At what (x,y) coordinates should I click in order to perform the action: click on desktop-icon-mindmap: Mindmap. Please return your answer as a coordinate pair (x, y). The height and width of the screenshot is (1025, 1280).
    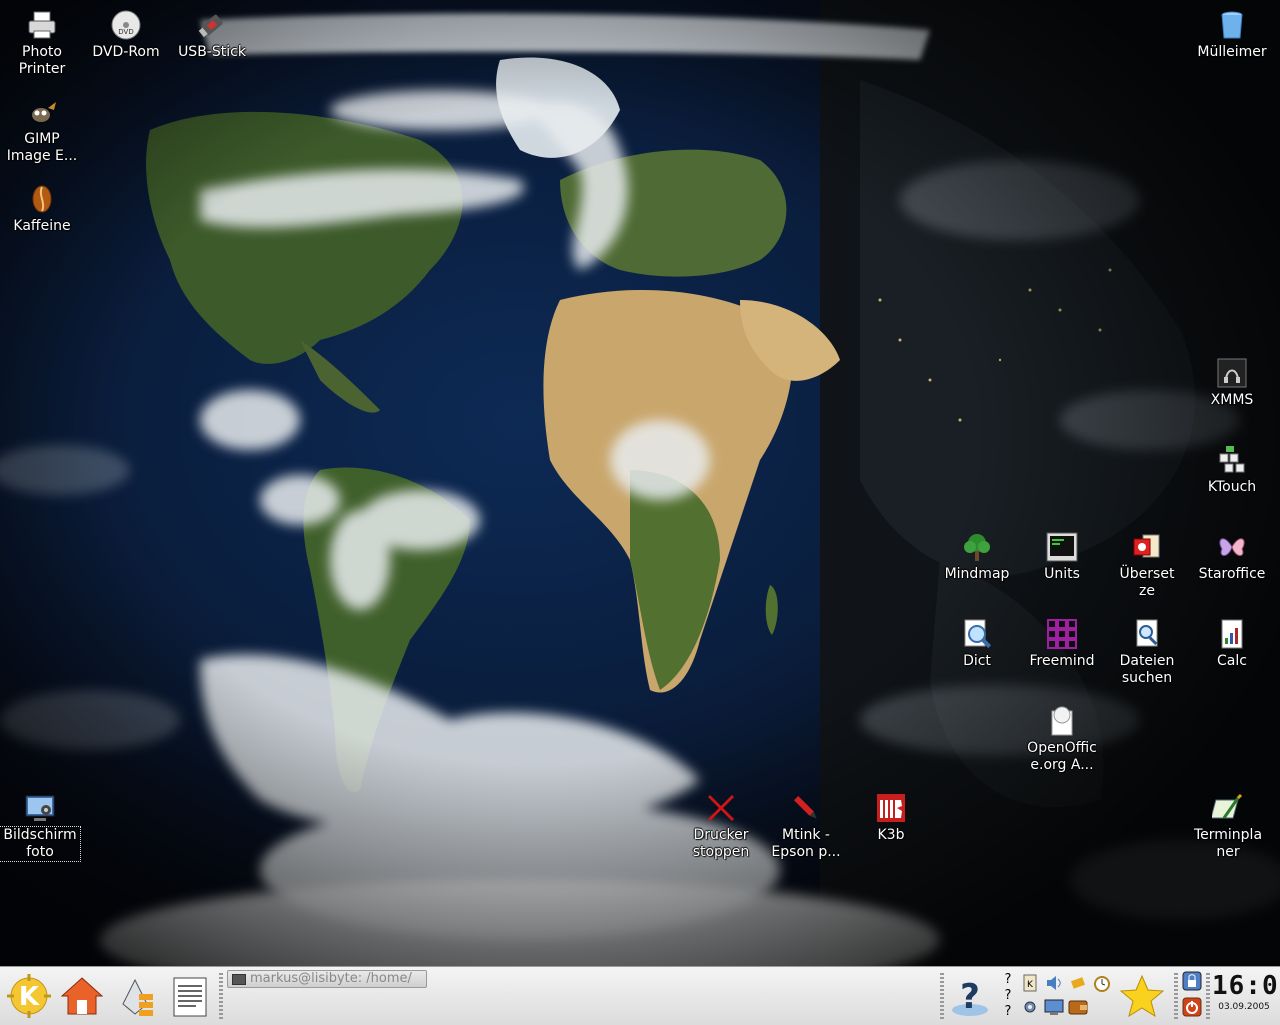
    Looking at the image, I should click on (977, 556).